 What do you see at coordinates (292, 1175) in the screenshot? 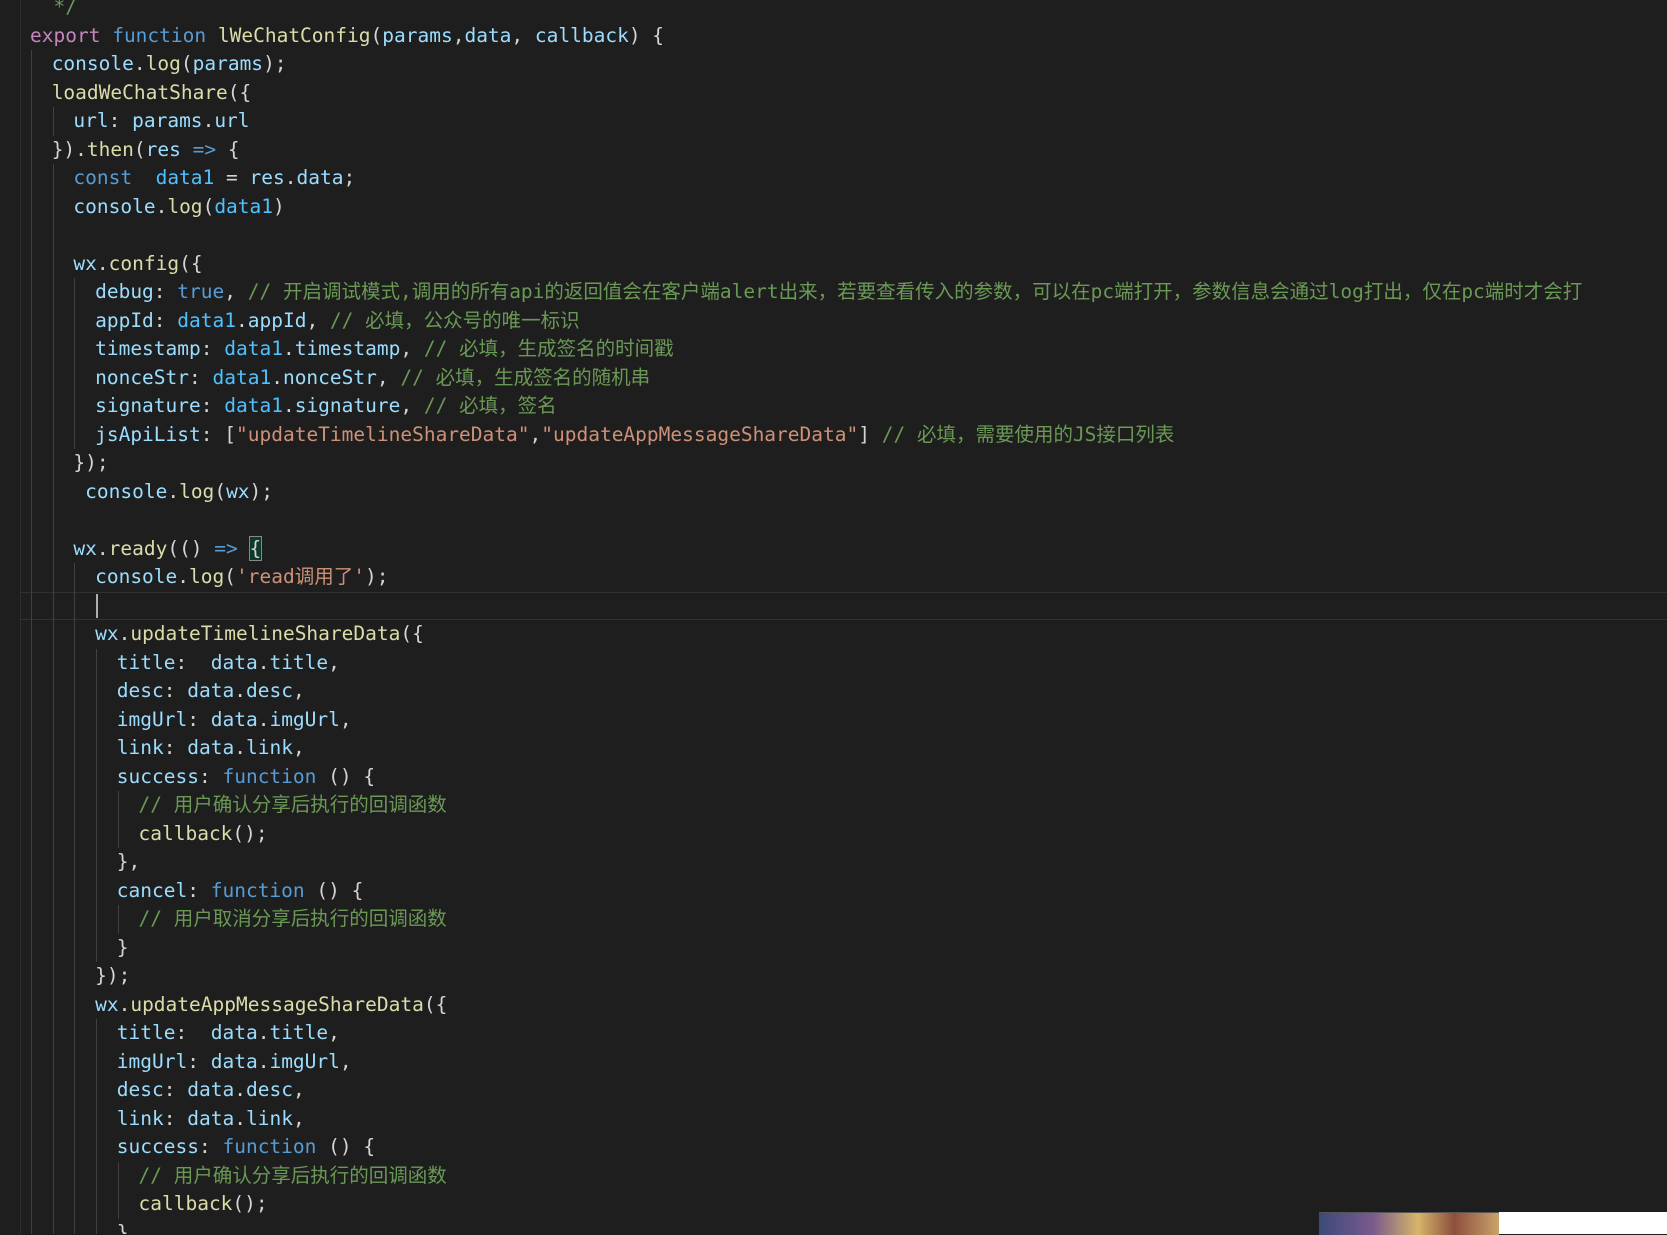
I see `code-token: // 用户确认分享后执行的回调函数` at bounding box center [292, 1175].